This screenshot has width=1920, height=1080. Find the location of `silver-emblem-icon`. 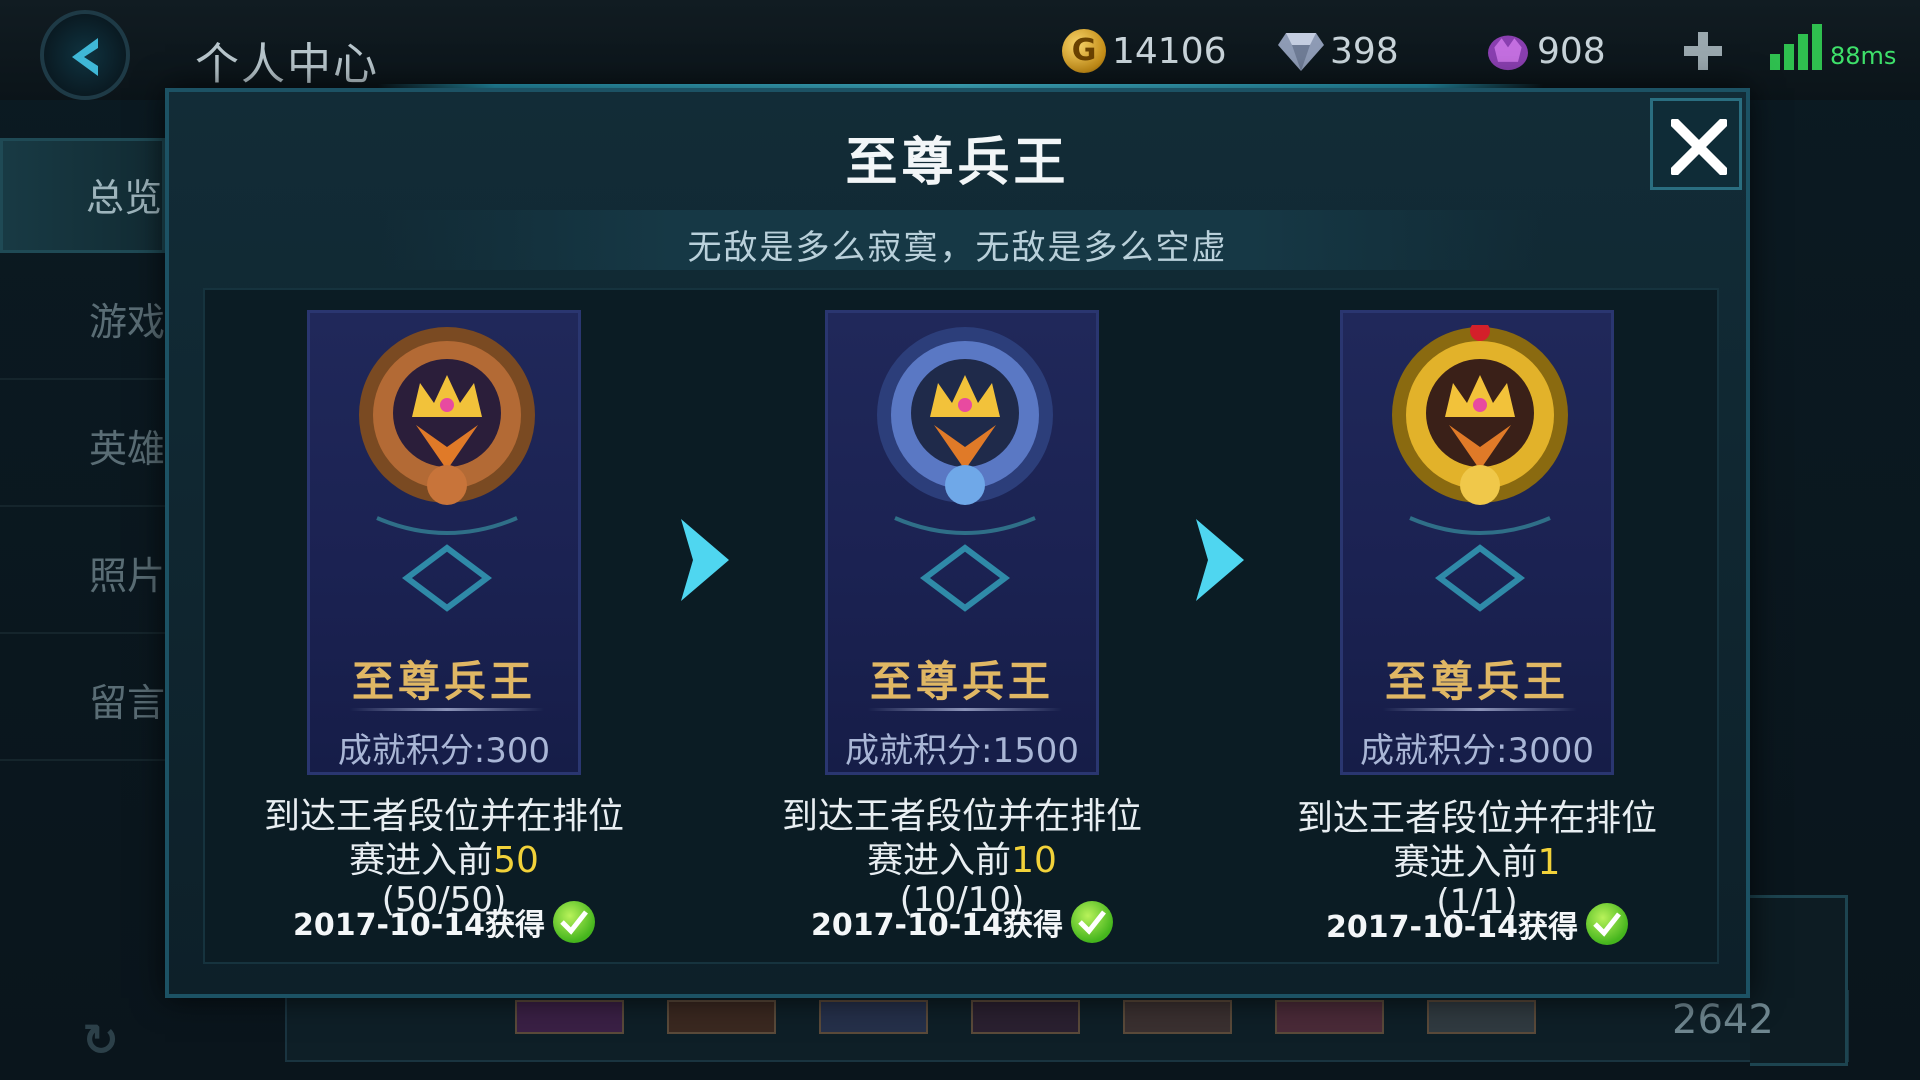

silver-emblem-icon is located at coordinates (965, 416).